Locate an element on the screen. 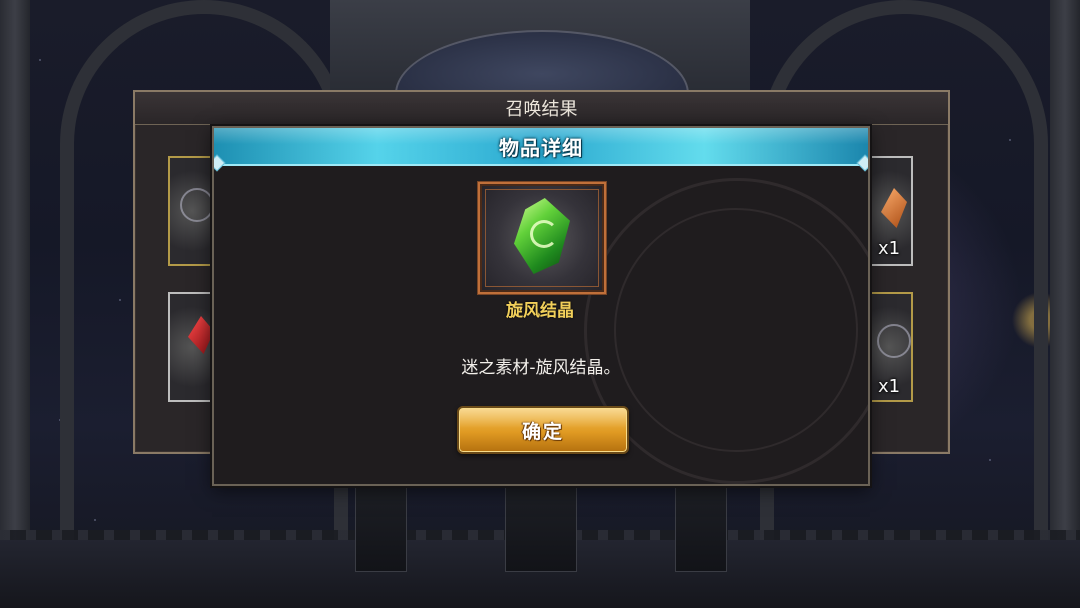  confirm-button: 确定 is located at coordinates (543, 430).